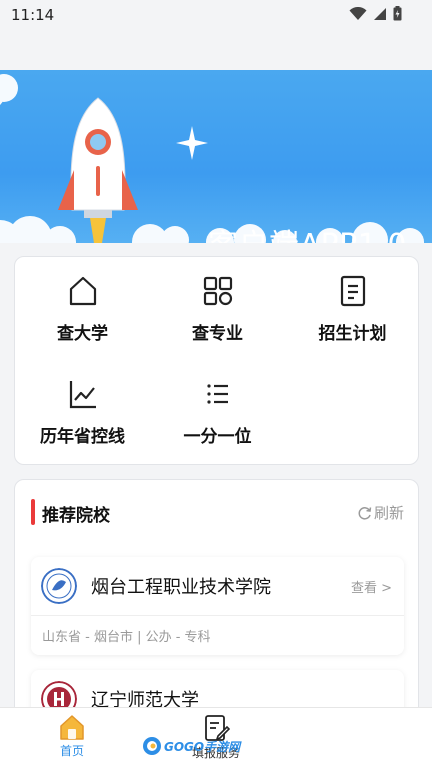 The image size is (432, 768). Describe the element at coordinates (82, 412) in the screenshot. I see `menu-item-provincial-cutoff: 历年省控线` at that location.